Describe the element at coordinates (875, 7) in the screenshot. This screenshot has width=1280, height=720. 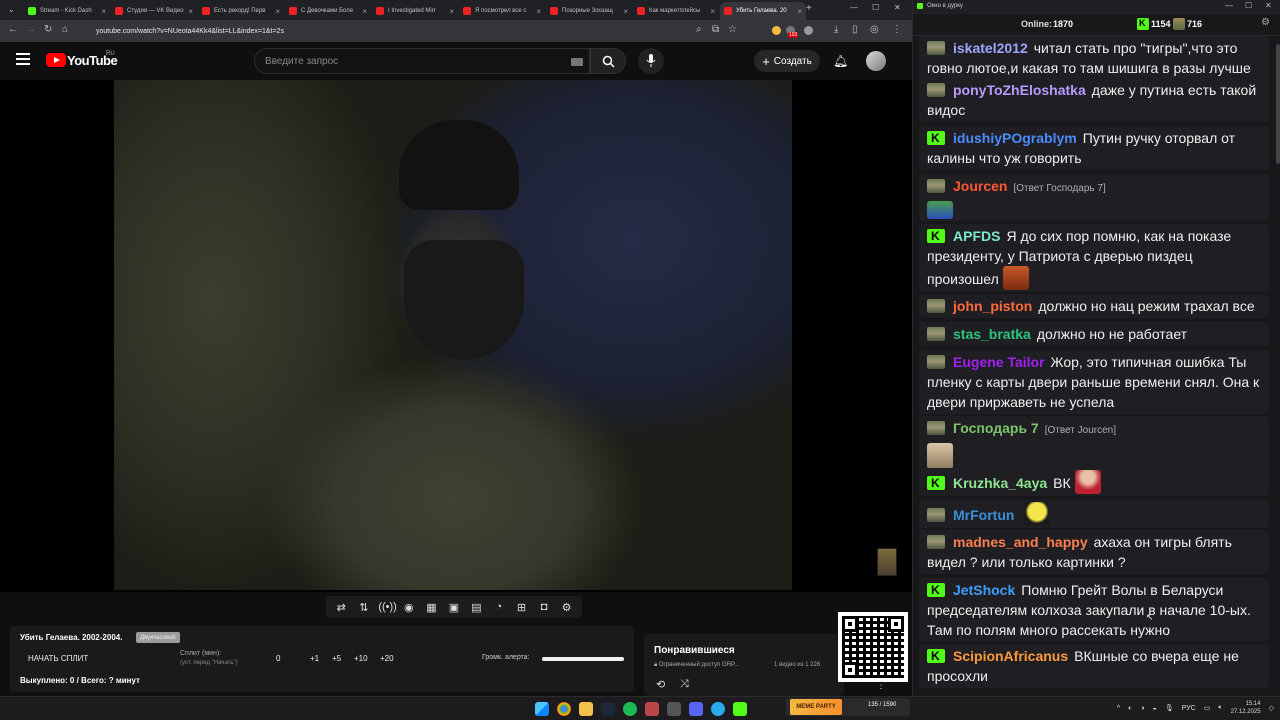
I see `maximize-icon: ☐` at that location.